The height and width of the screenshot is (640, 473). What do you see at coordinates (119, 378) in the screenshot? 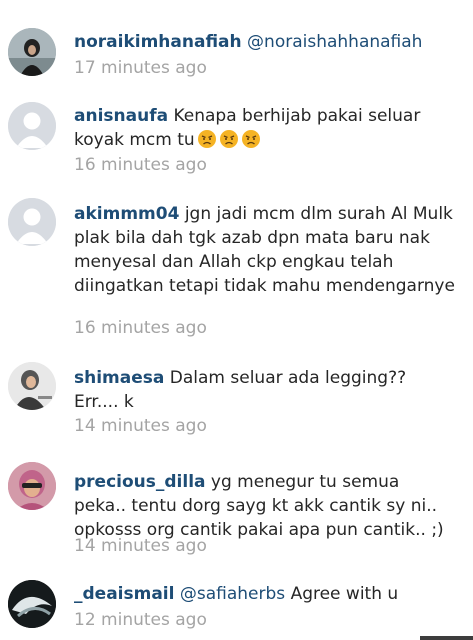
I see `comment-username: shimaesa` at bounding box center [119, 378].